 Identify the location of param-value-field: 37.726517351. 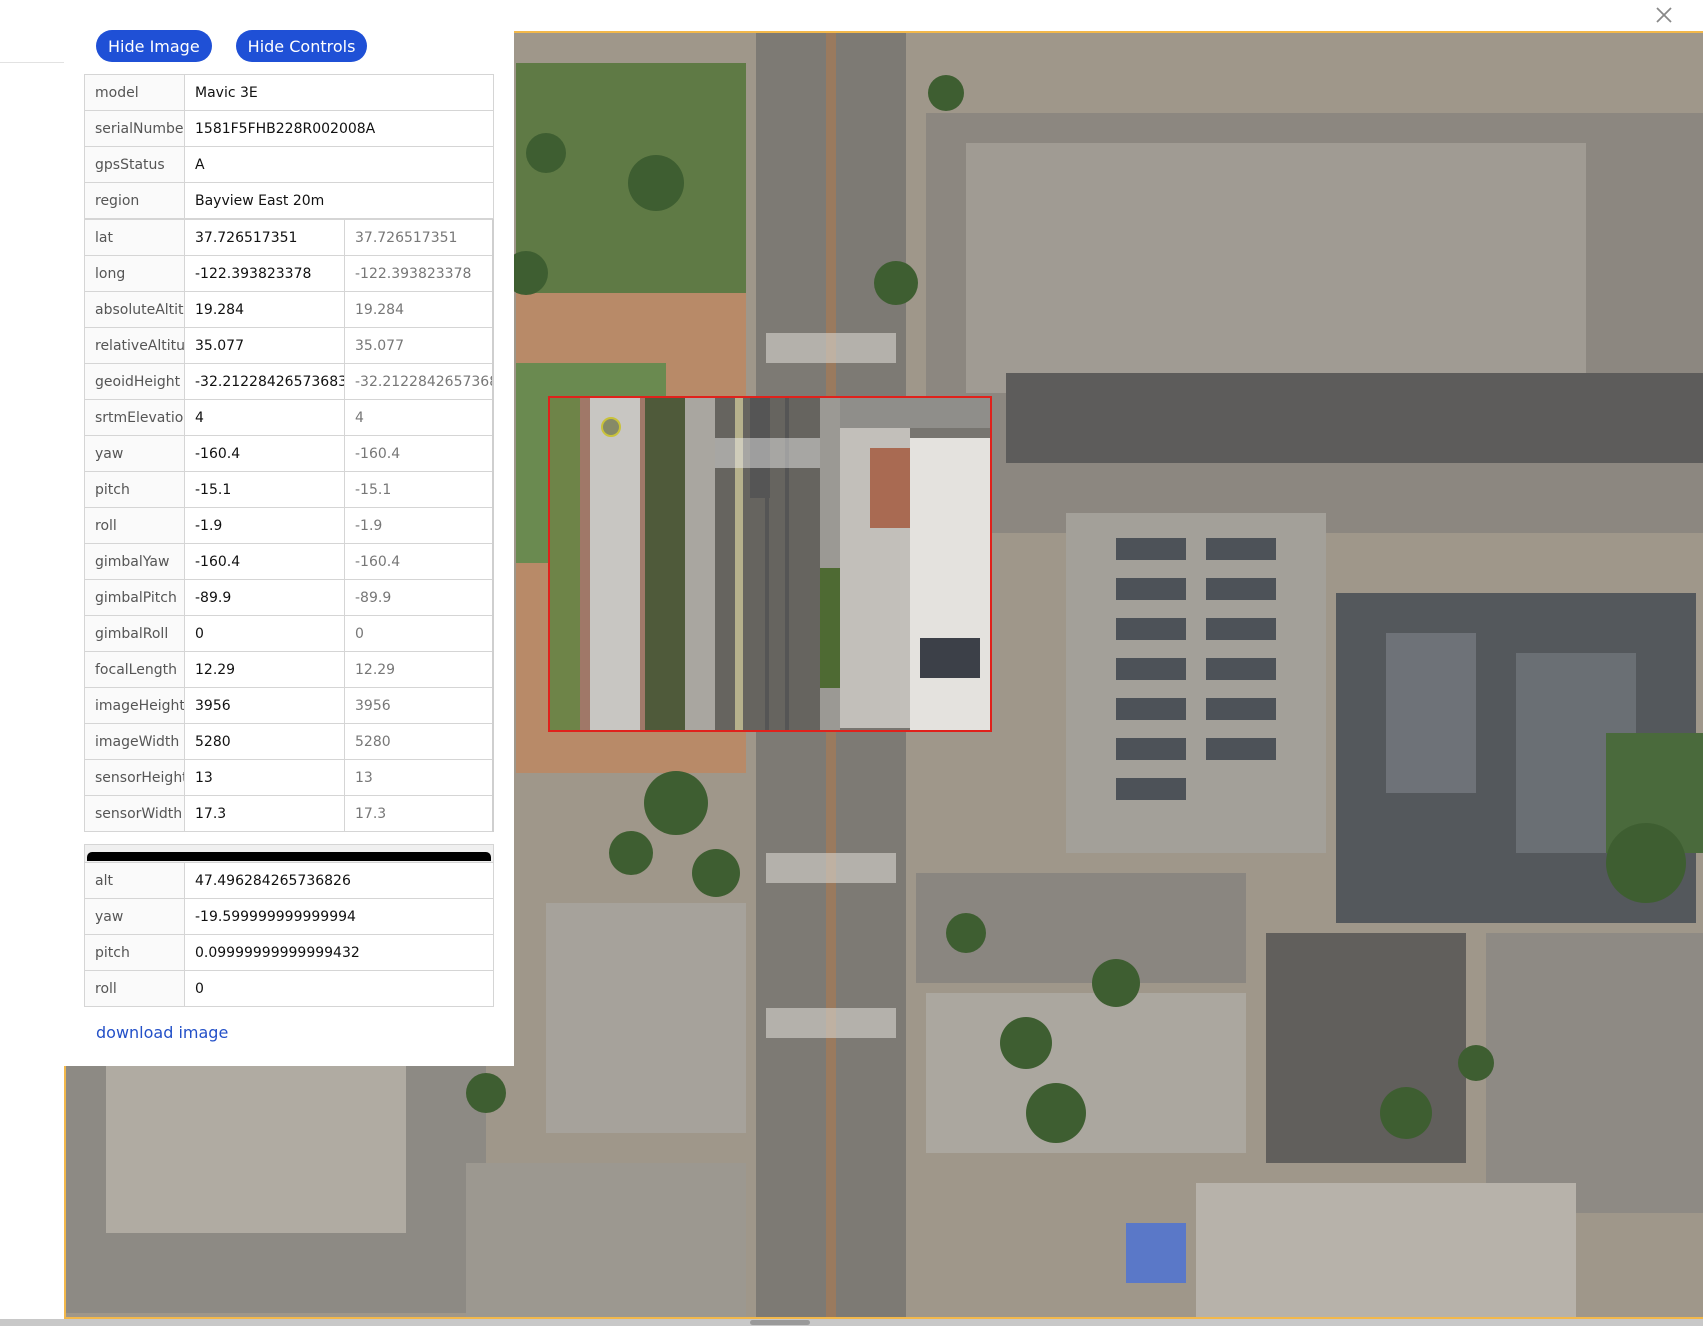
(264, 237).